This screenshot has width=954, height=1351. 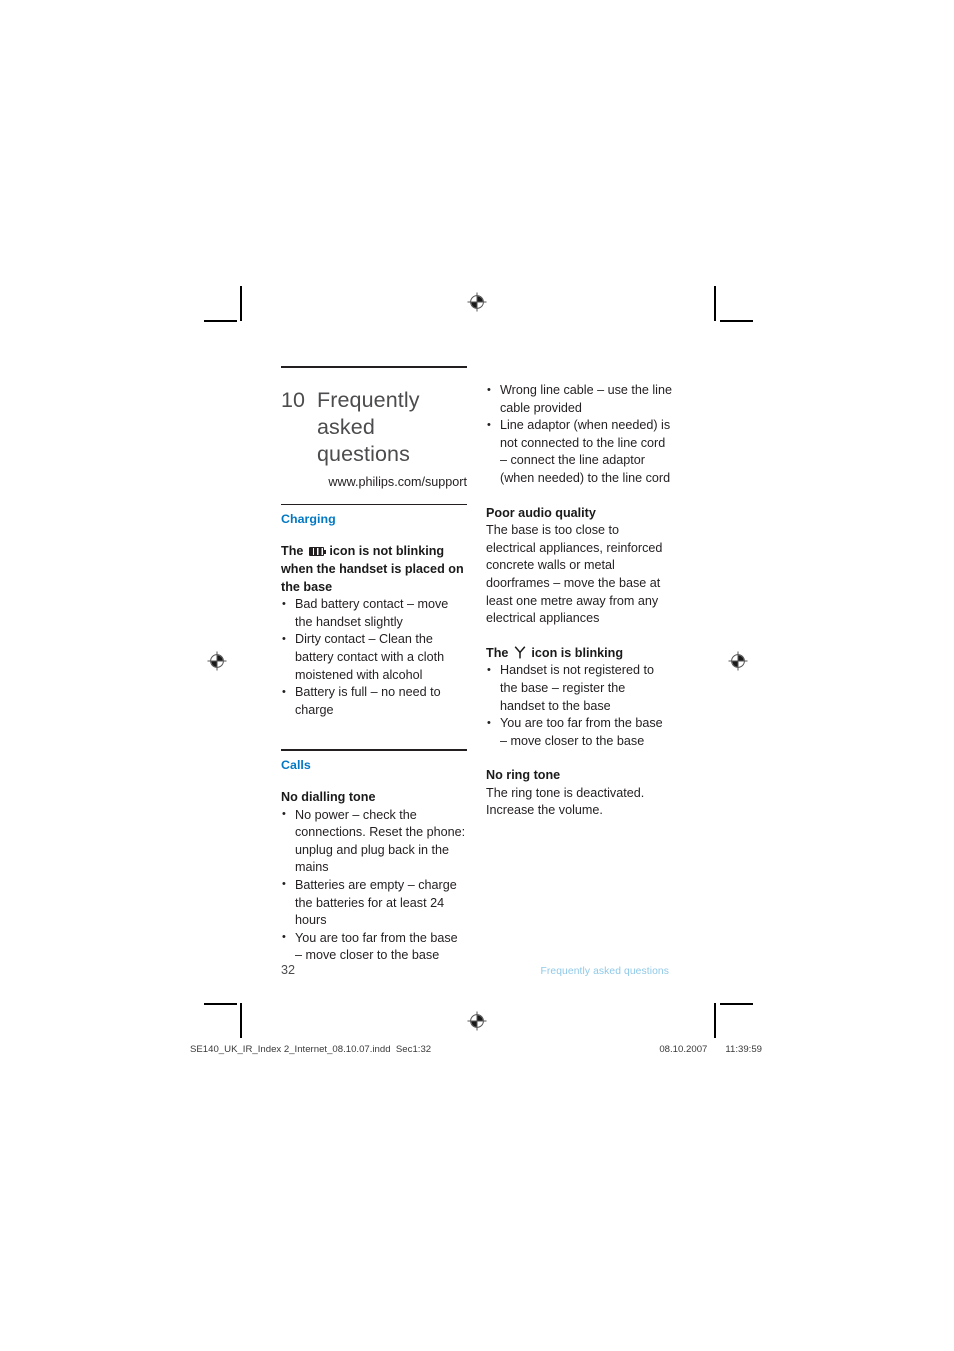 What do you see at coordinates (374, 482) in the screenshot?
I see `support-url: www.philips.com/support` at bounding box center [374, 482].